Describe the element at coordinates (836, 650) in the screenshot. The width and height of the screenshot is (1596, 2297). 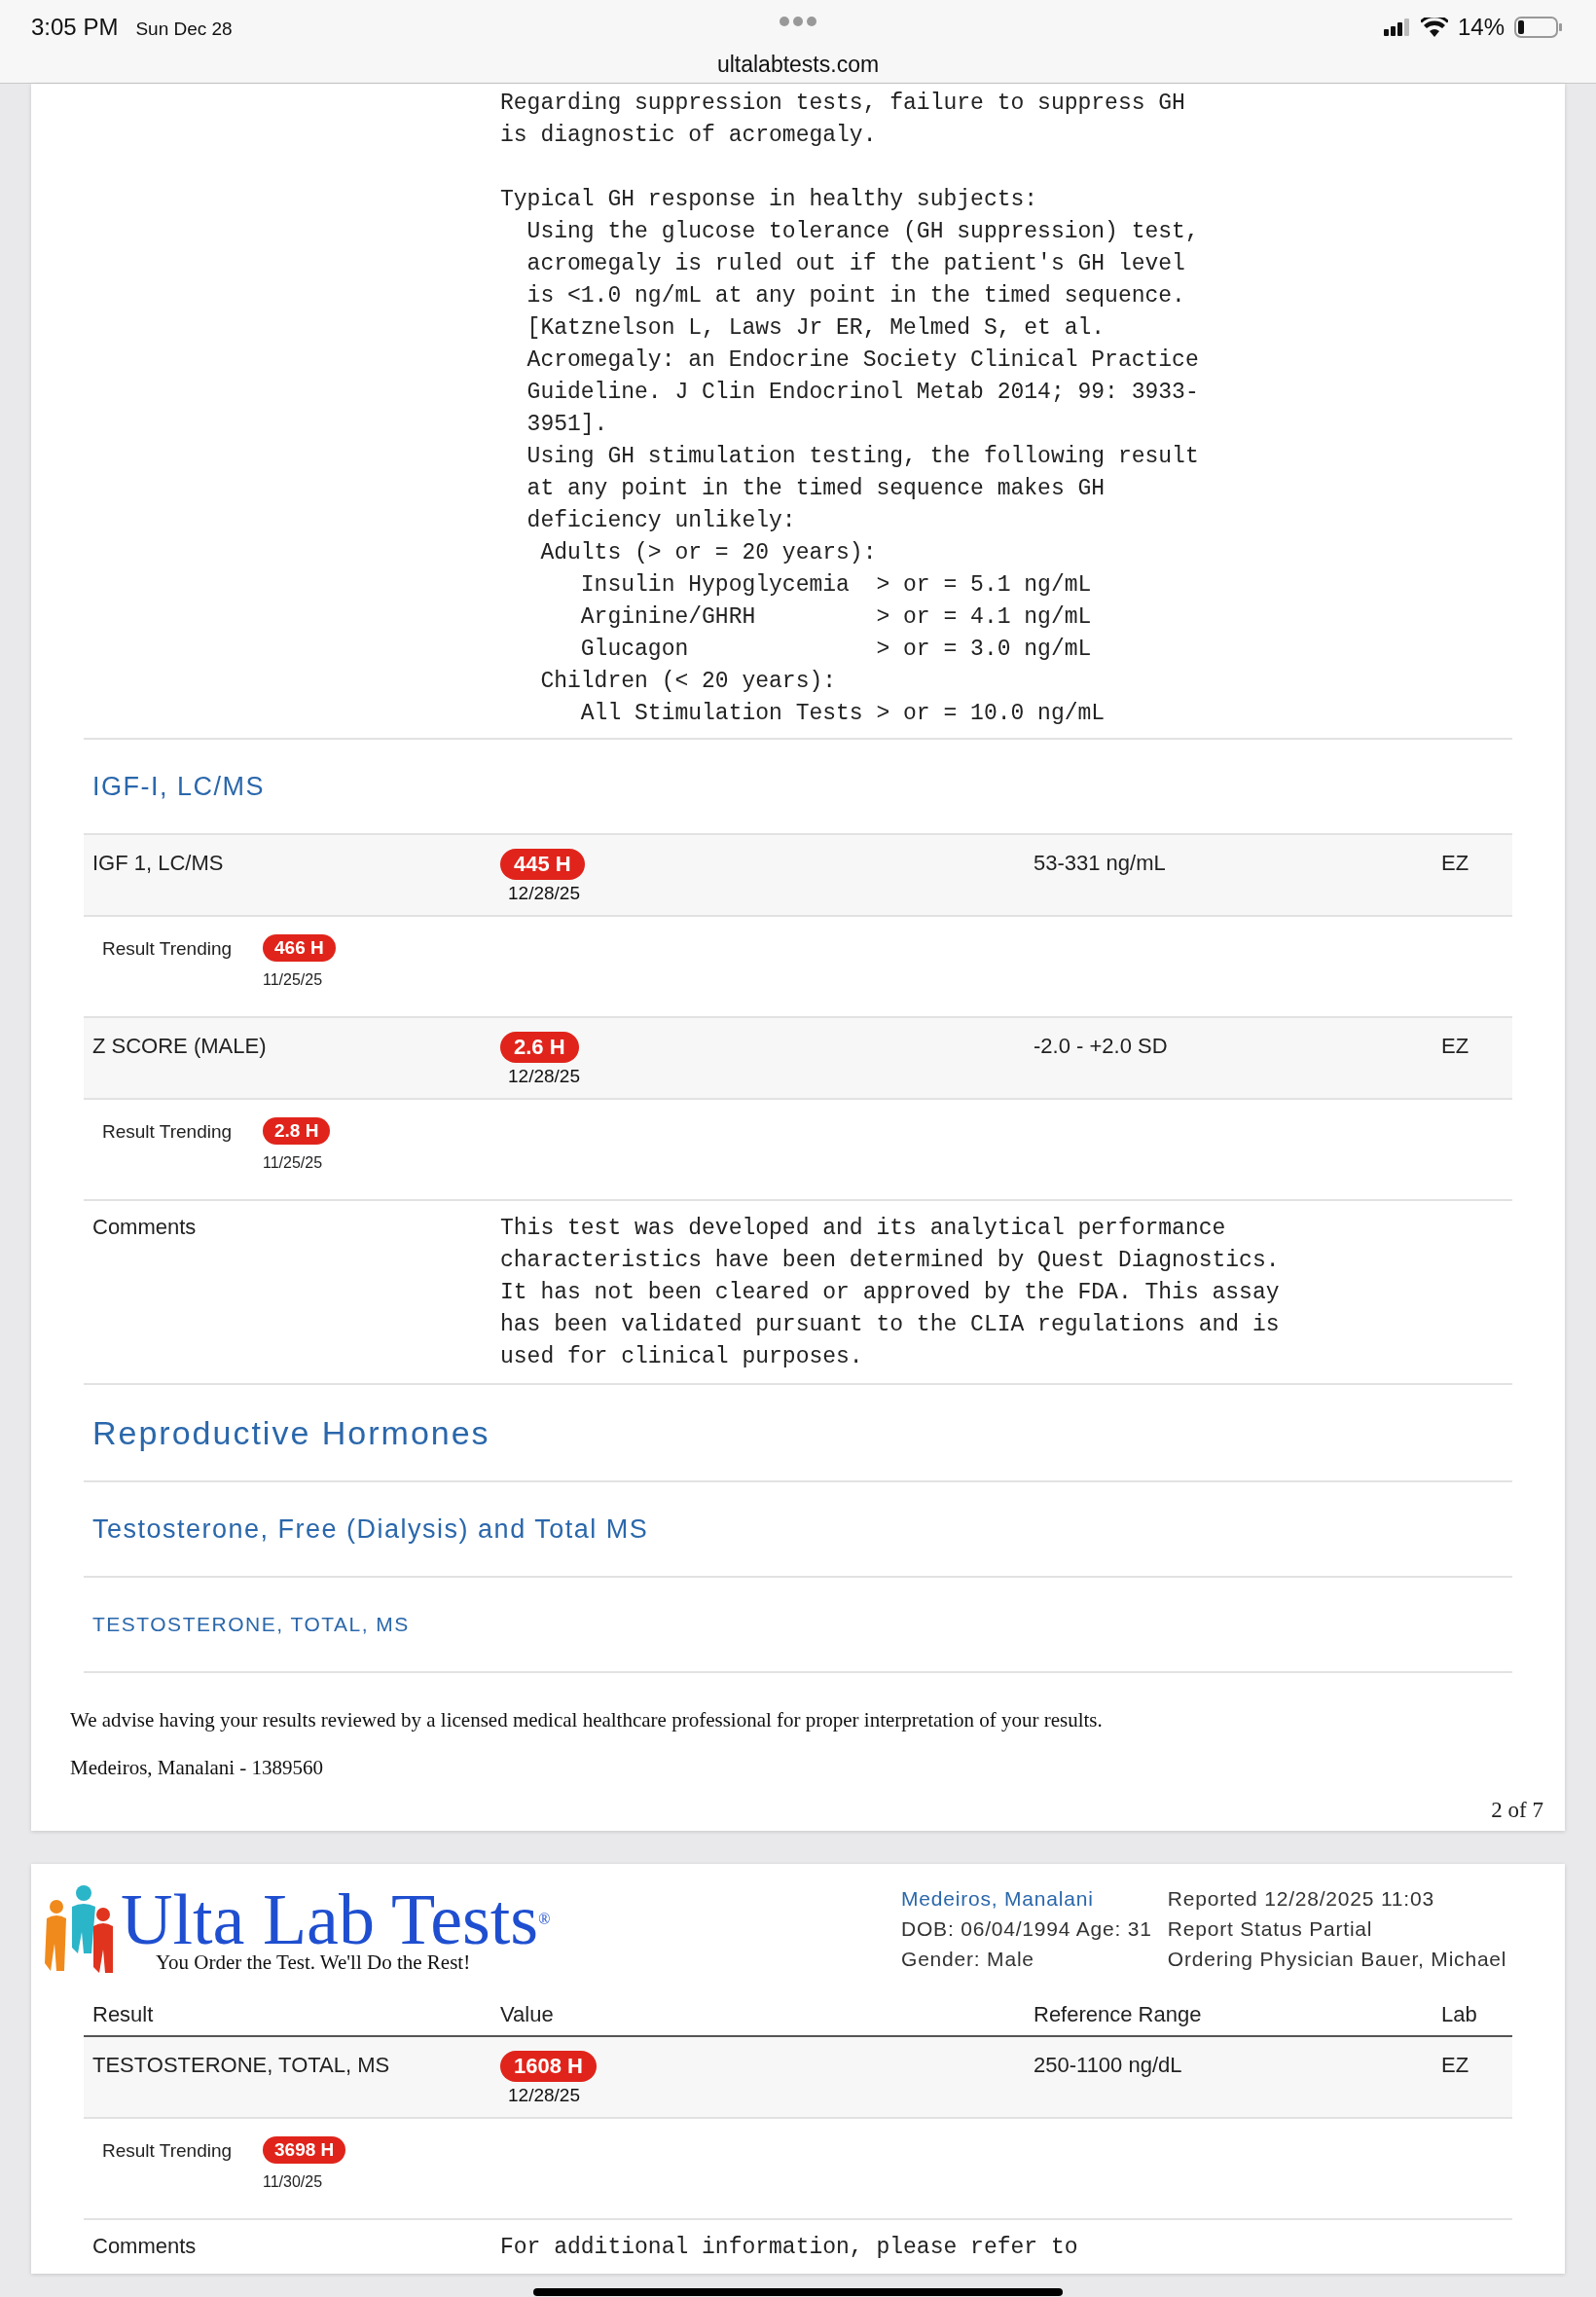
I see `note-line: Glucagon > or = 3.0 ng/mL` at that location.